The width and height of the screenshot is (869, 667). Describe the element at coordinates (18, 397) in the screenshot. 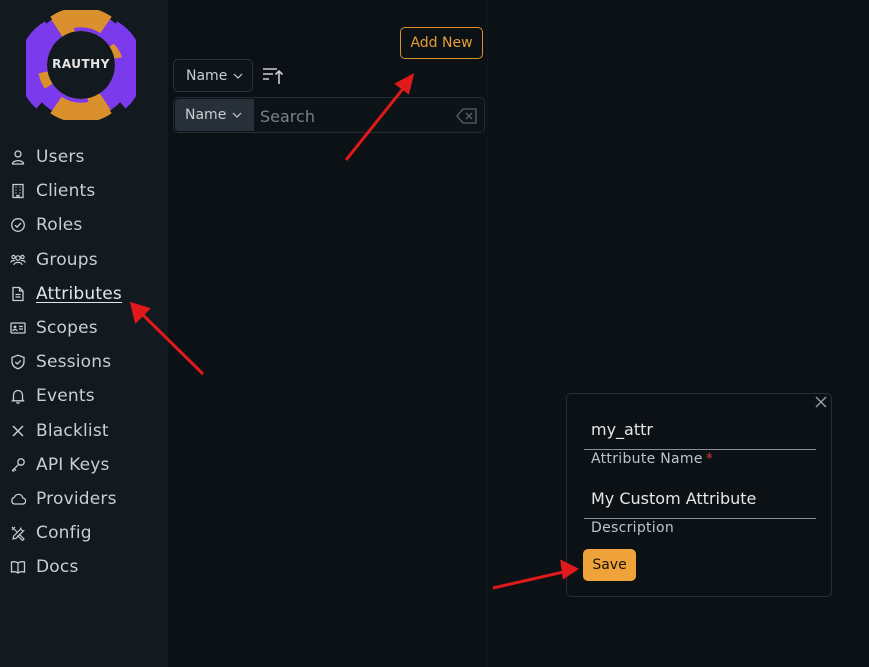

I see `bell-icon` at that location.